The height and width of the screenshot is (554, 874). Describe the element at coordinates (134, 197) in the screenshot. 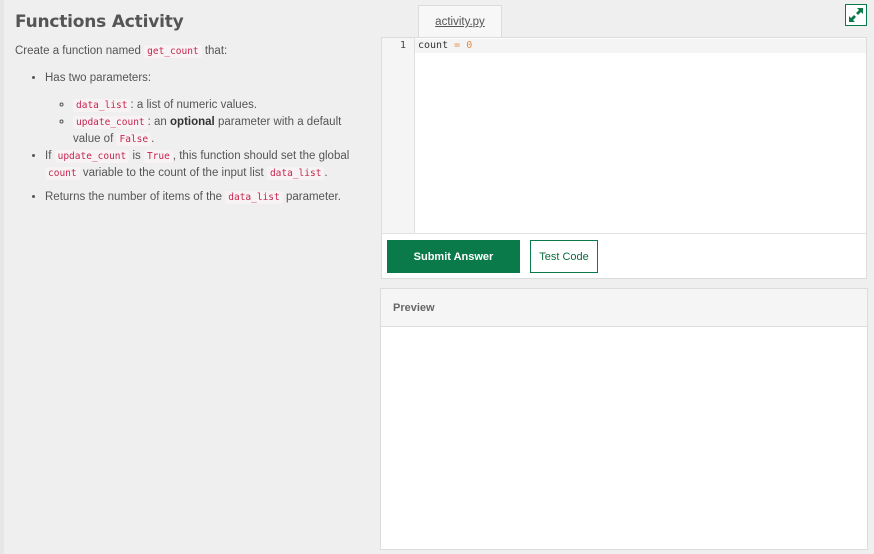

I see `bullet3-pre: Returns the number of items of the` at that location.